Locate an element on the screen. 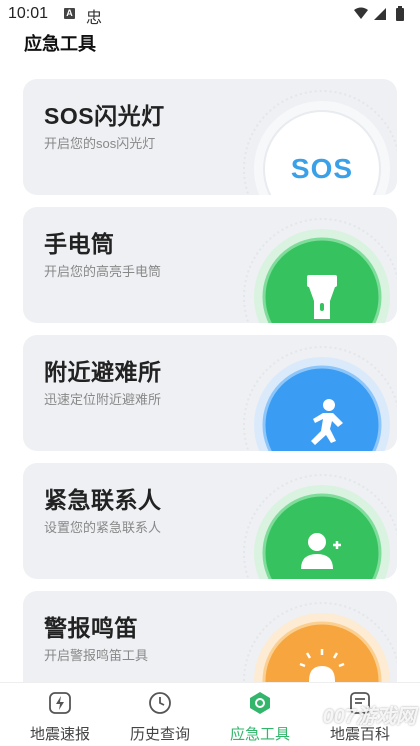  sos-icon-text: SOS is located at coordinates (322, 168).